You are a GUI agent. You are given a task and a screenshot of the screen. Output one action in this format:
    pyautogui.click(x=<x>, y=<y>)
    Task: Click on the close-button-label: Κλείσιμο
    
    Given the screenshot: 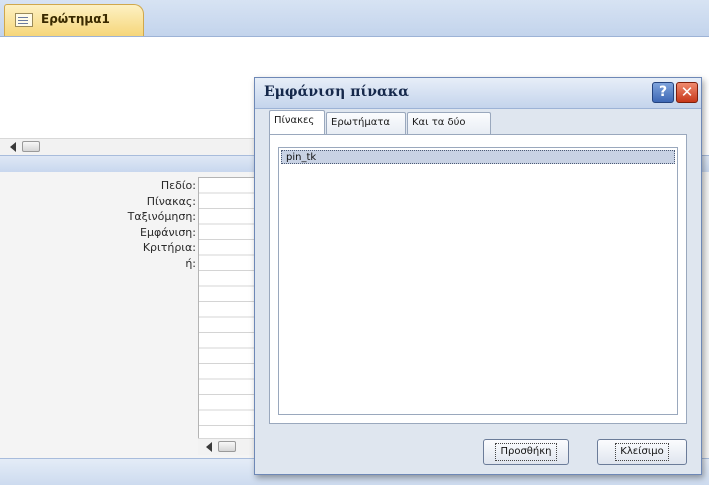 What is the action you would take?
    pyautogui.click(x=642, y=452)
    